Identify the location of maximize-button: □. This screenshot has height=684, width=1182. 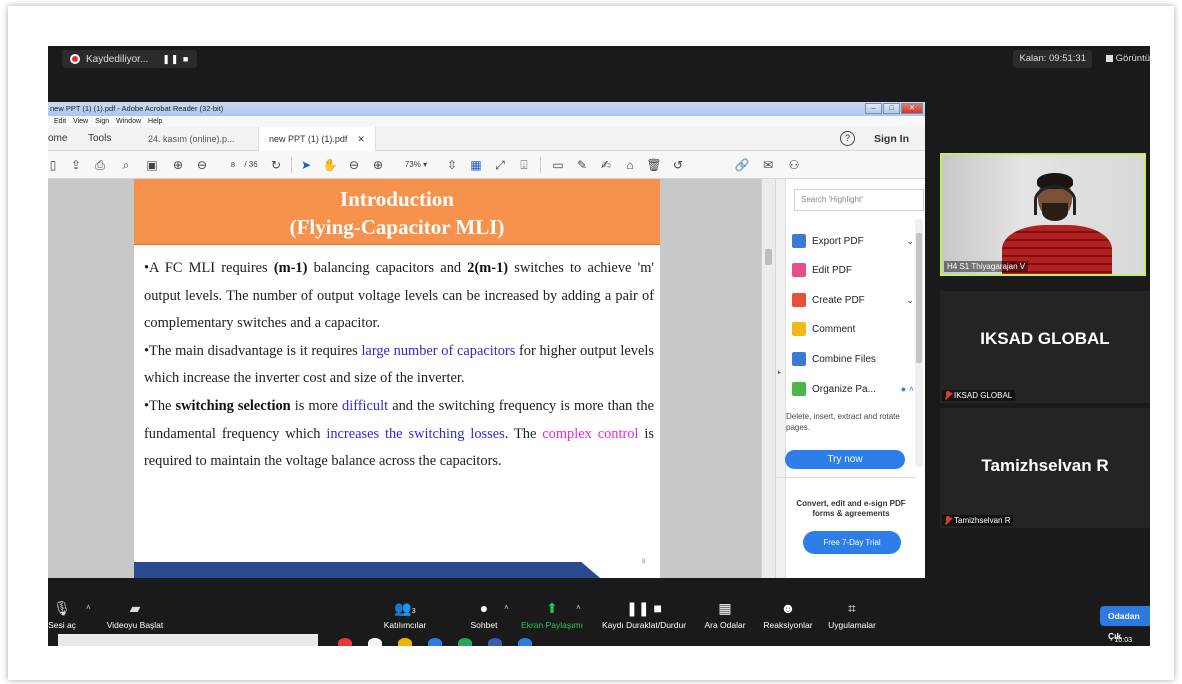
(891, 108).